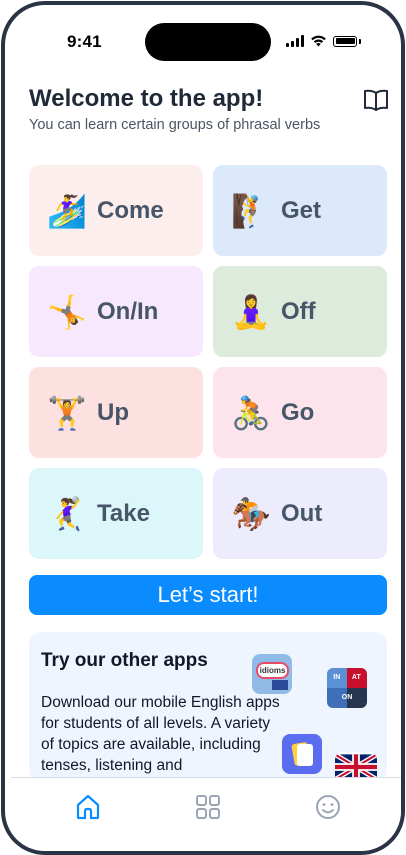  What do you see at coordinates (208, 595) in the screenshot?
I see `lets-start-button: Let’s start!` at bounding box center [208, 595].